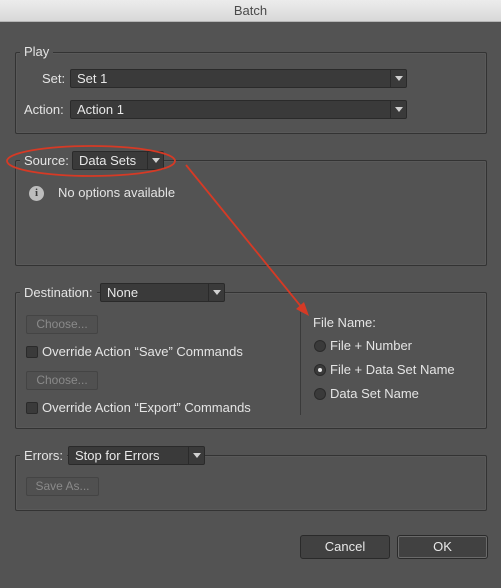  Describe the element at coordinates (320, 394) in the screenshot. I see `data-set-name-radio` at that location.